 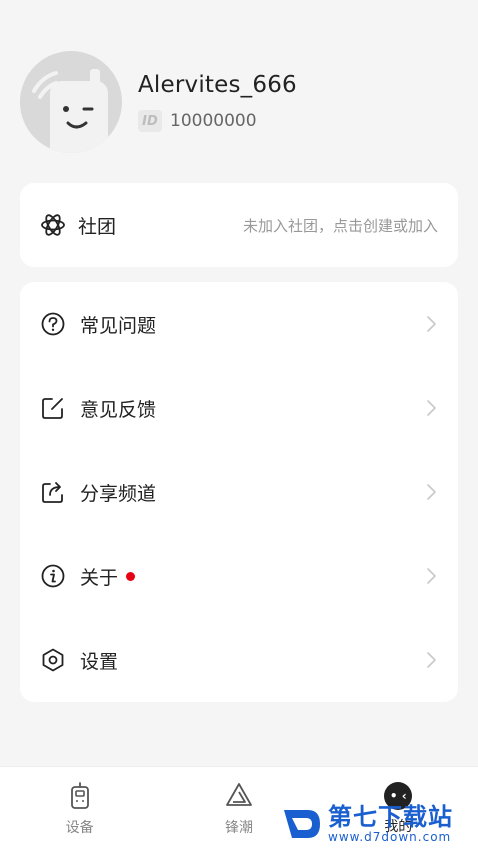 I want to click on share-icon, so click(x=52, y=492).